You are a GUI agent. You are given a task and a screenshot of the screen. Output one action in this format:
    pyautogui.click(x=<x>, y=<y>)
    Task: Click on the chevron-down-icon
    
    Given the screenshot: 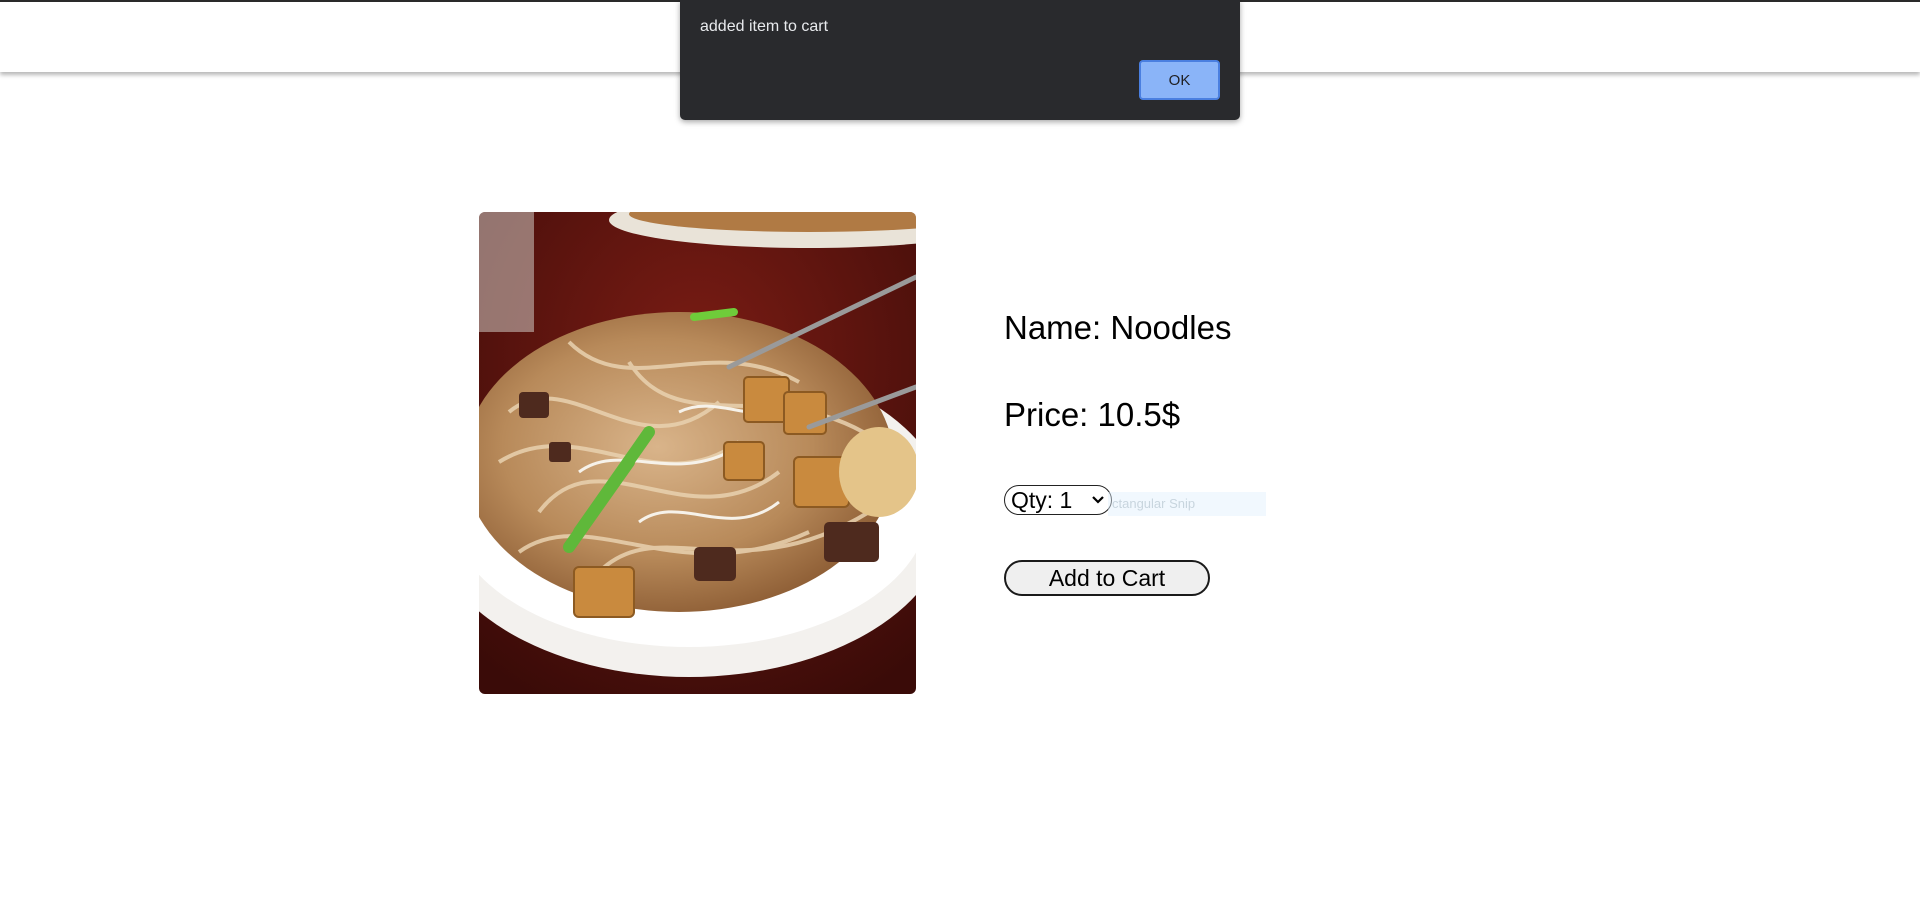 What is the action you would take?
    pyautogui.click(x=1098, y=500)
    